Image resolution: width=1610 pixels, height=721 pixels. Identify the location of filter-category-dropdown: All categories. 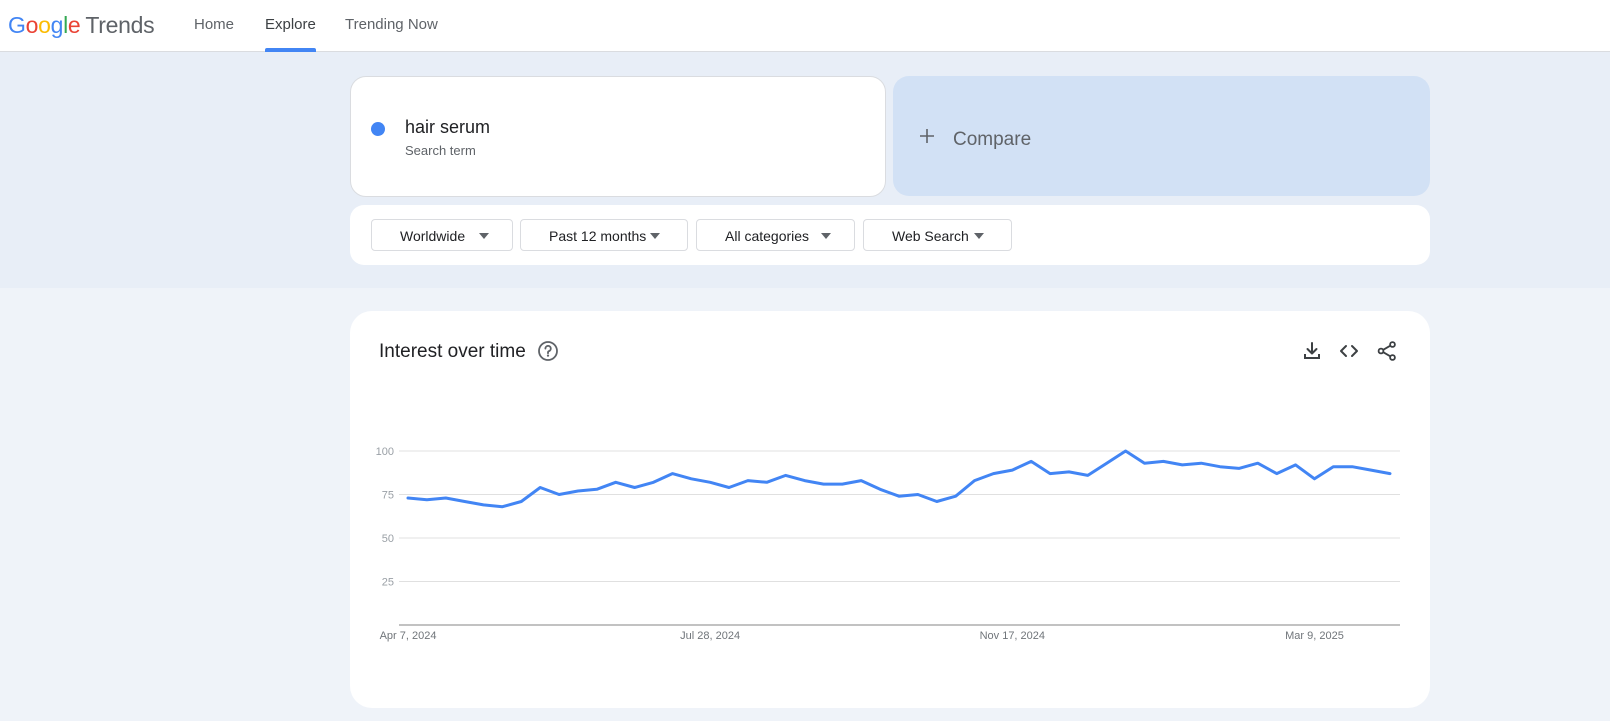
(775, 235).